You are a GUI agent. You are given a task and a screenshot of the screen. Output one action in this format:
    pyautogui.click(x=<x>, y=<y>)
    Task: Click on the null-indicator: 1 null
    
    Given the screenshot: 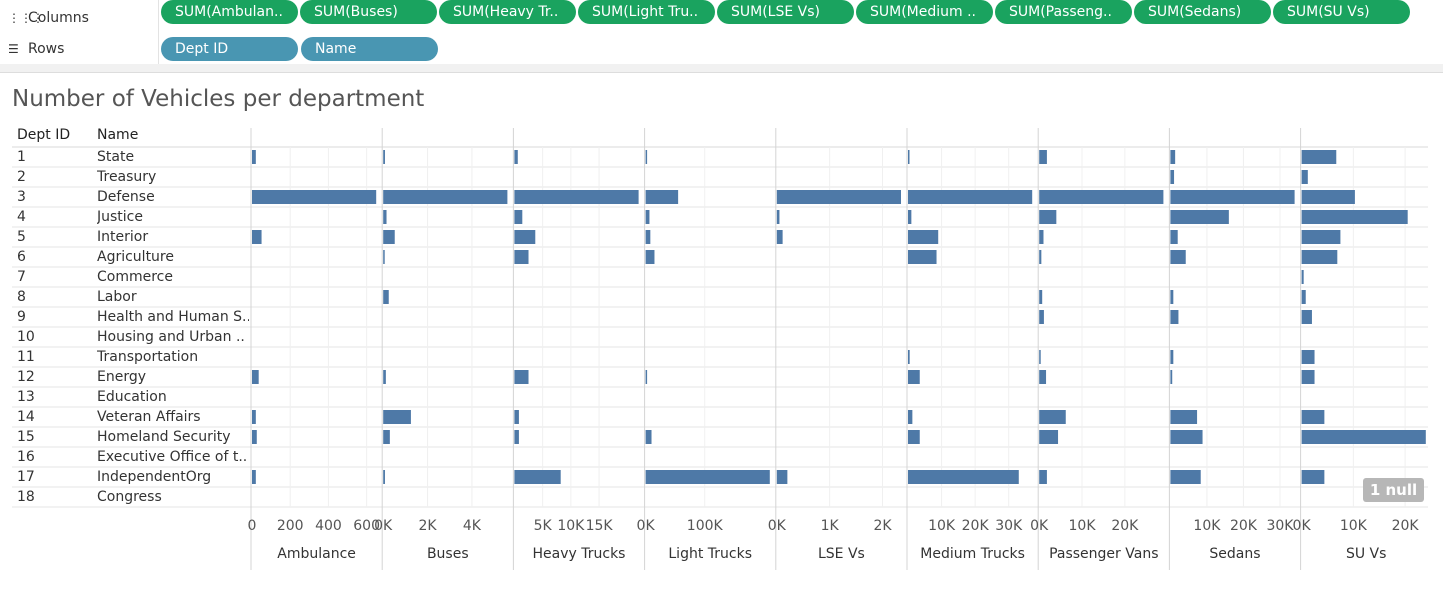 What is the action you would take?
    pyautogui.click(x=1393, y=490)
    